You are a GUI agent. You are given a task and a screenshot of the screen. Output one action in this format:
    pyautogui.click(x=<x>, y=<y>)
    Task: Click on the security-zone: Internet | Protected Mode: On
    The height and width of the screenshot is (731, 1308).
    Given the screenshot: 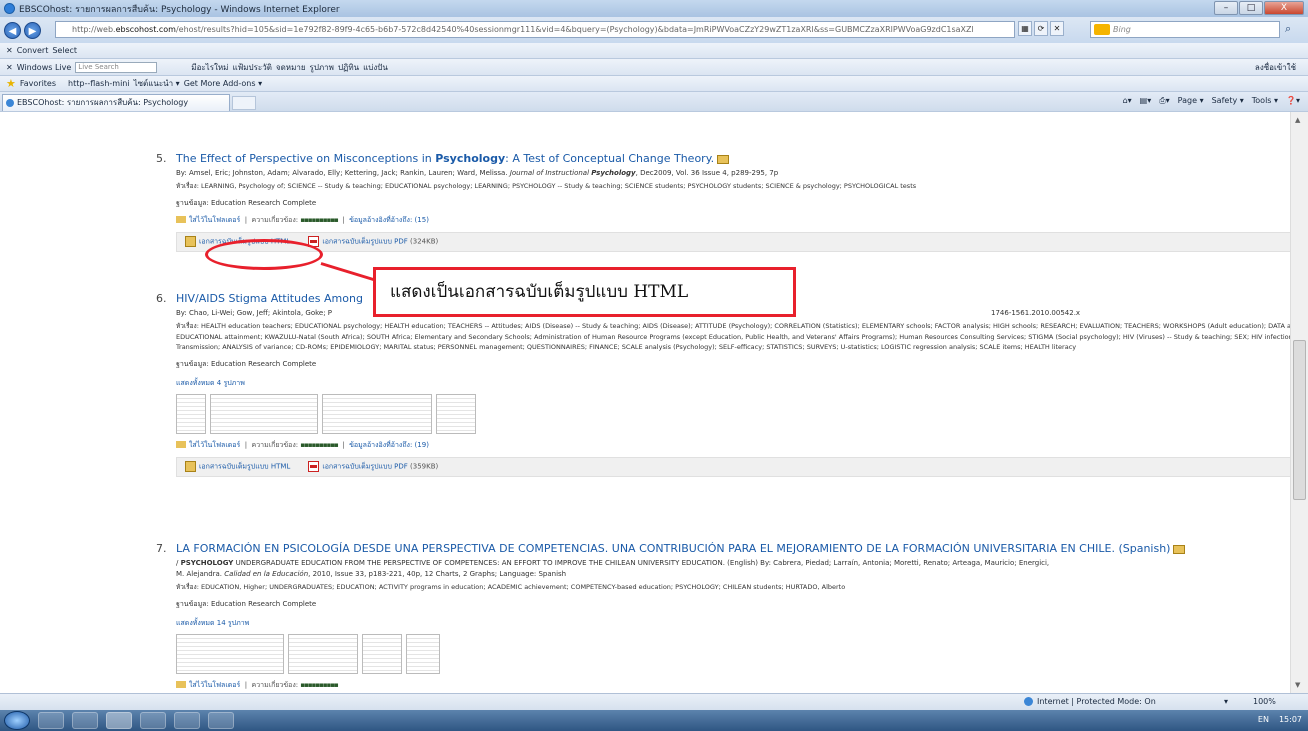 What is the action you would take?
    pyautogui.click(x=1090, y=701)
    